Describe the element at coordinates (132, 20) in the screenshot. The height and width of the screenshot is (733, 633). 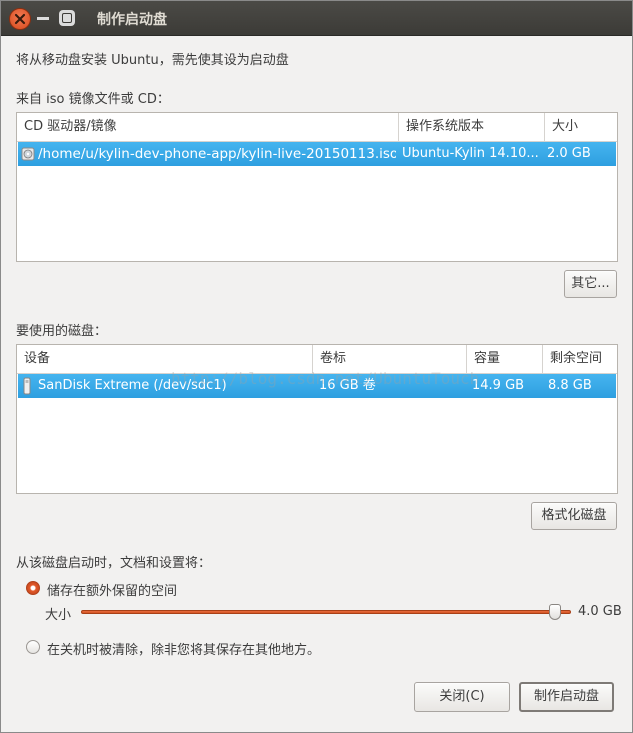
I see `window-title: 制作启动盘` at that location.